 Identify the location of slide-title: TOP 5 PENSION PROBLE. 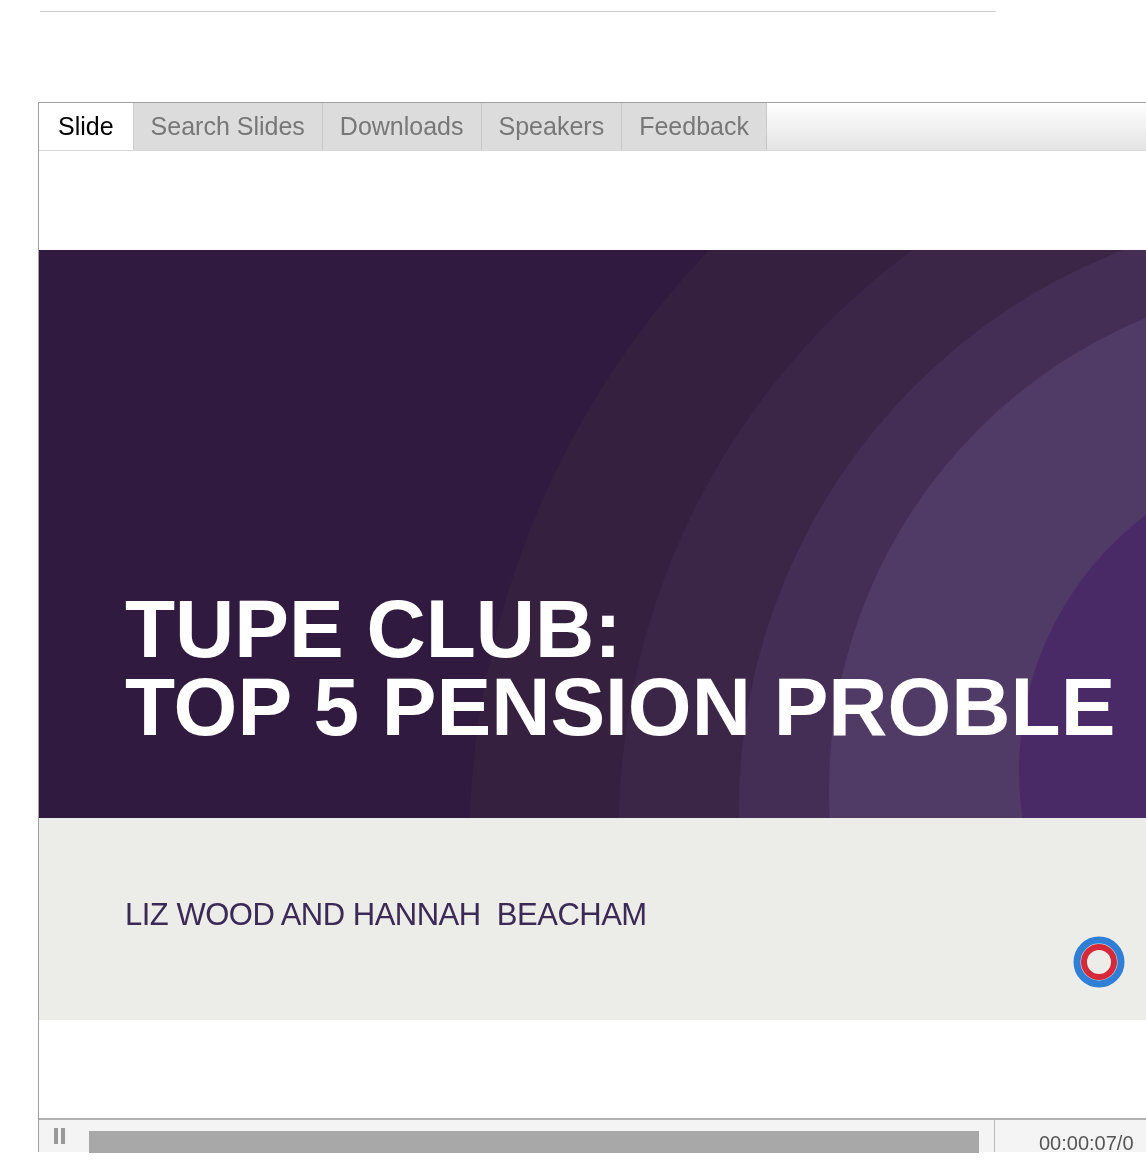
(620, 707).